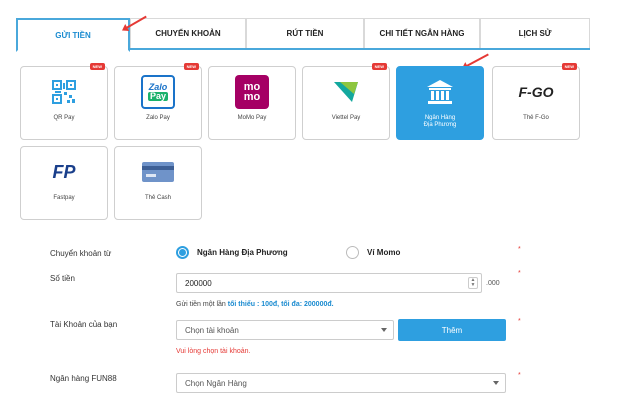  What do you see at coordinates (535, 33) in the screenshot?
I see `tab-history: LỊCH SỬ` at bounding box center [535, 33].